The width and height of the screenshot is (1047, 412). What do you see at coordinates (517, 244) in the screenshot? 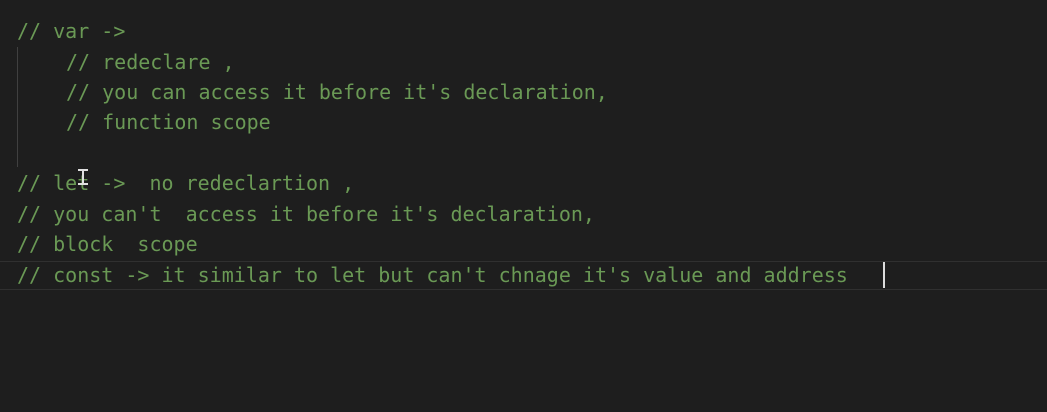
I see `code-line-8: // block scope` at bounding box center [517, 244].